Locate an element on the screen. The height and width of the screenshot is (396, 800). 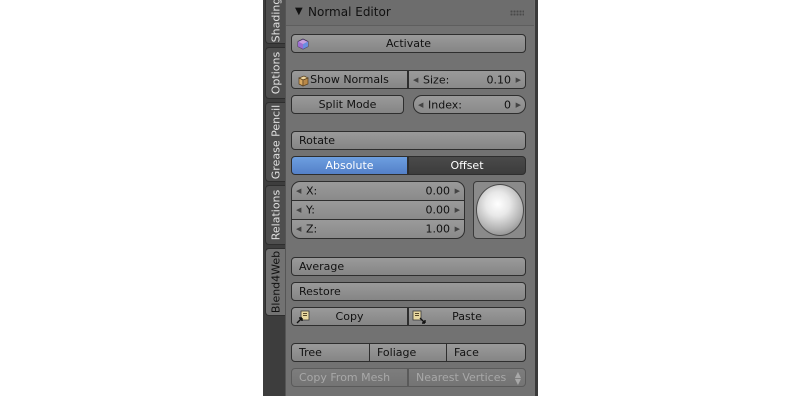
average-button: Average is located at coordinates (408, 266).